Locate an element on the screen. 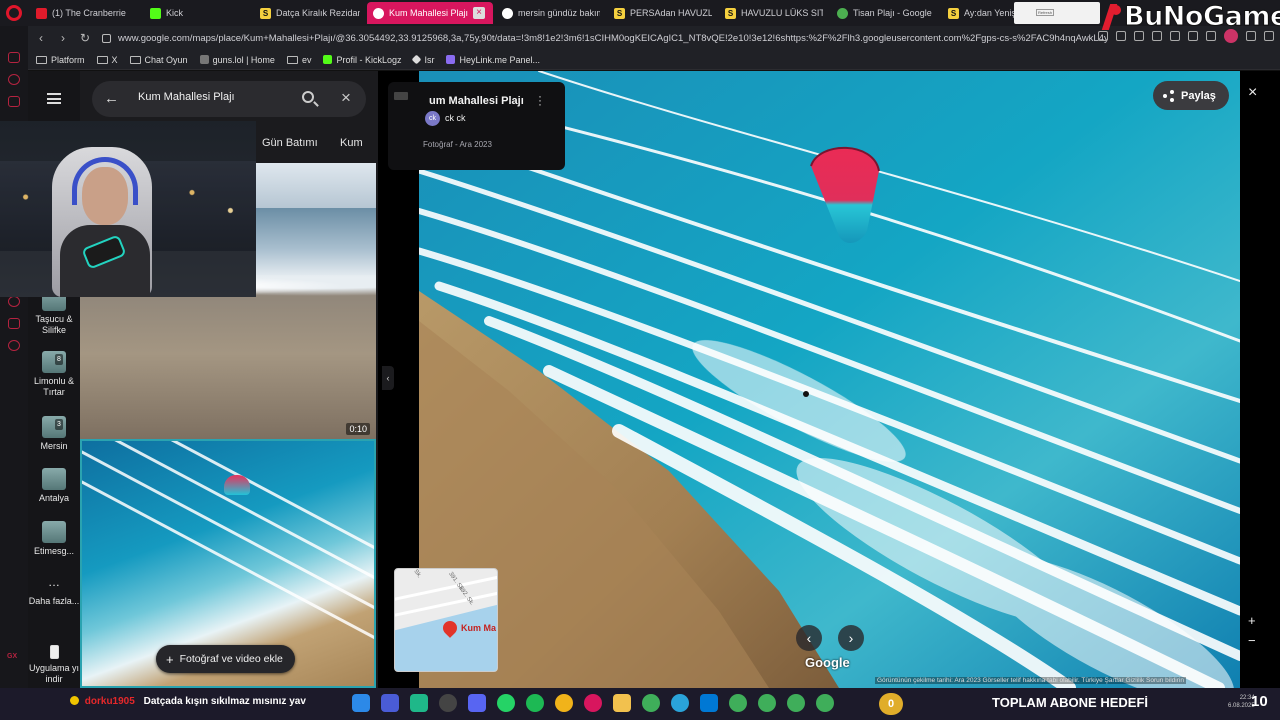 The image size is (1280, 720). tab-youtube: (1) The Cranberrie is located at coordinates (84, 13).